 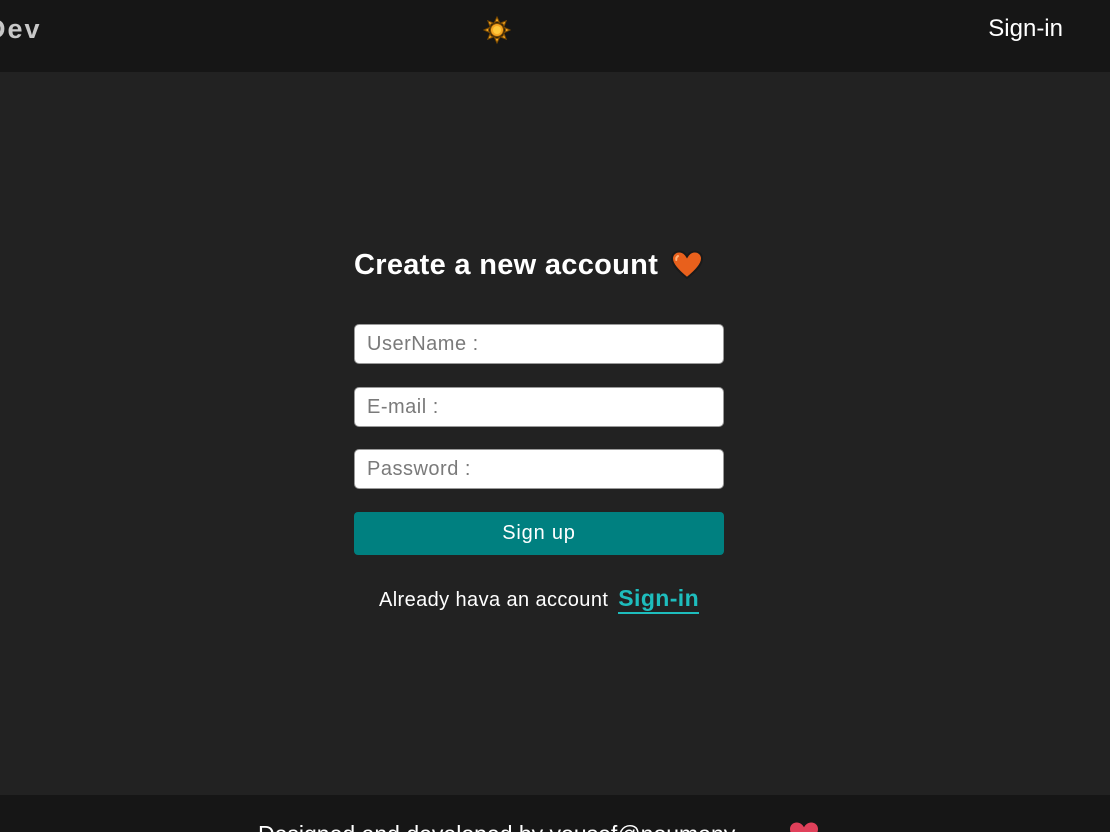 What do you see at coordinates (506, 264) in the screenshot?
I see `form-title-text: Create a new account` at bounding box center [506, 264].